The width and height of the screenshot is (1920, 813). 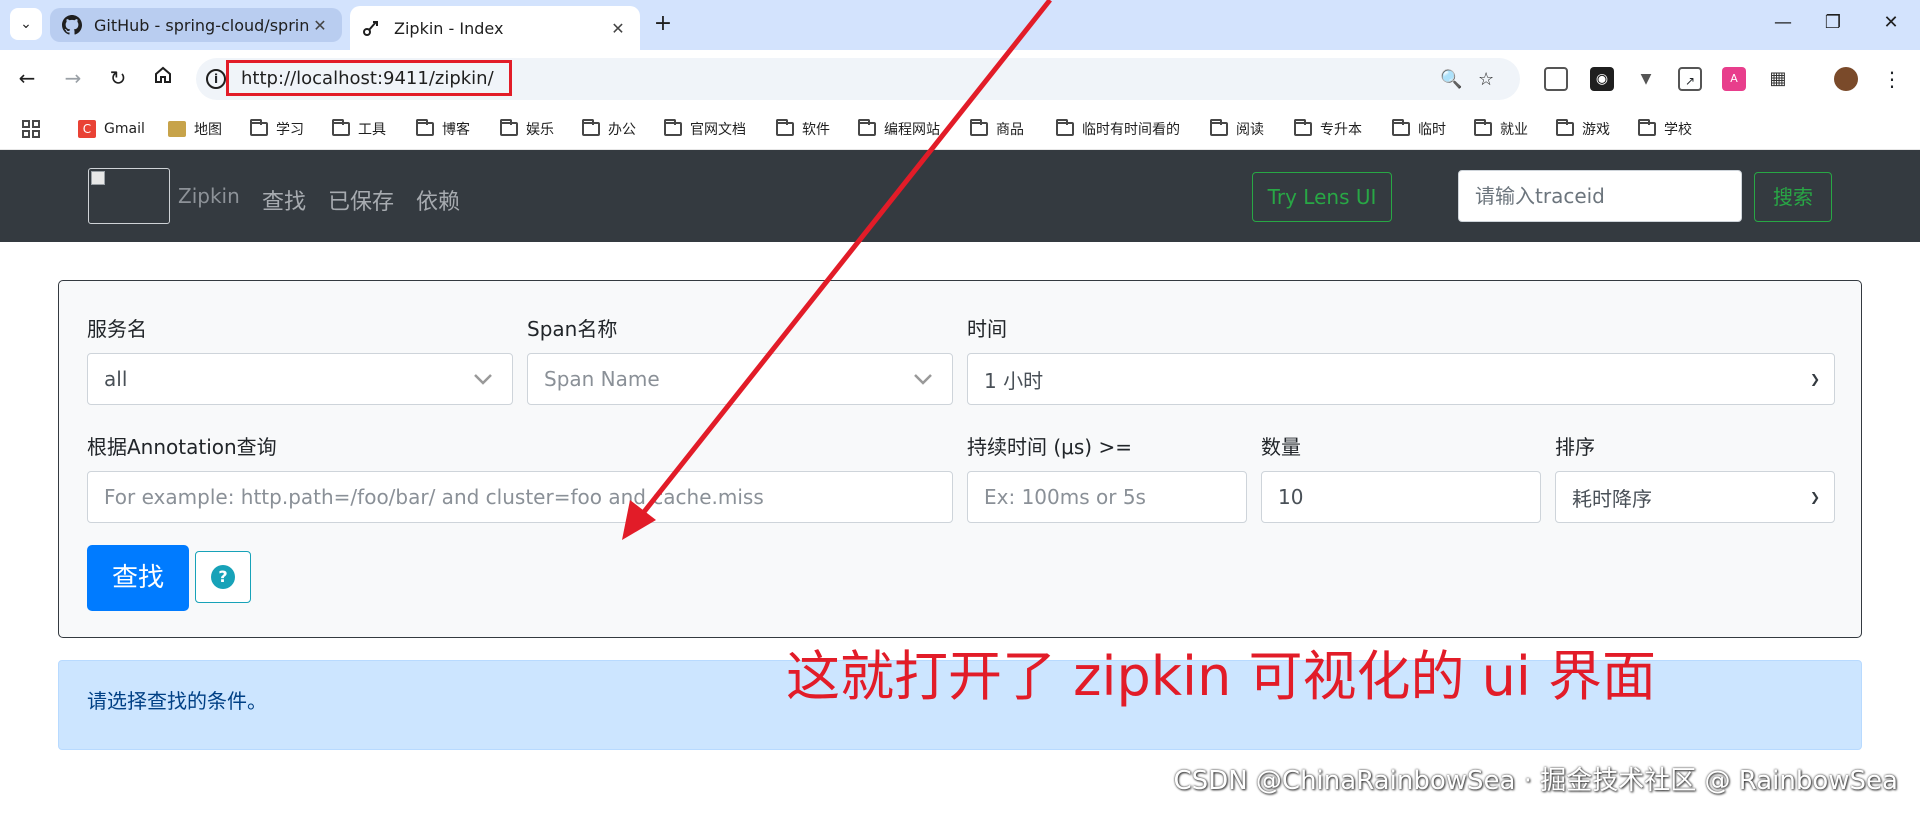 I want to click on bookmark-label: 博客, so click(x=456, y=130).